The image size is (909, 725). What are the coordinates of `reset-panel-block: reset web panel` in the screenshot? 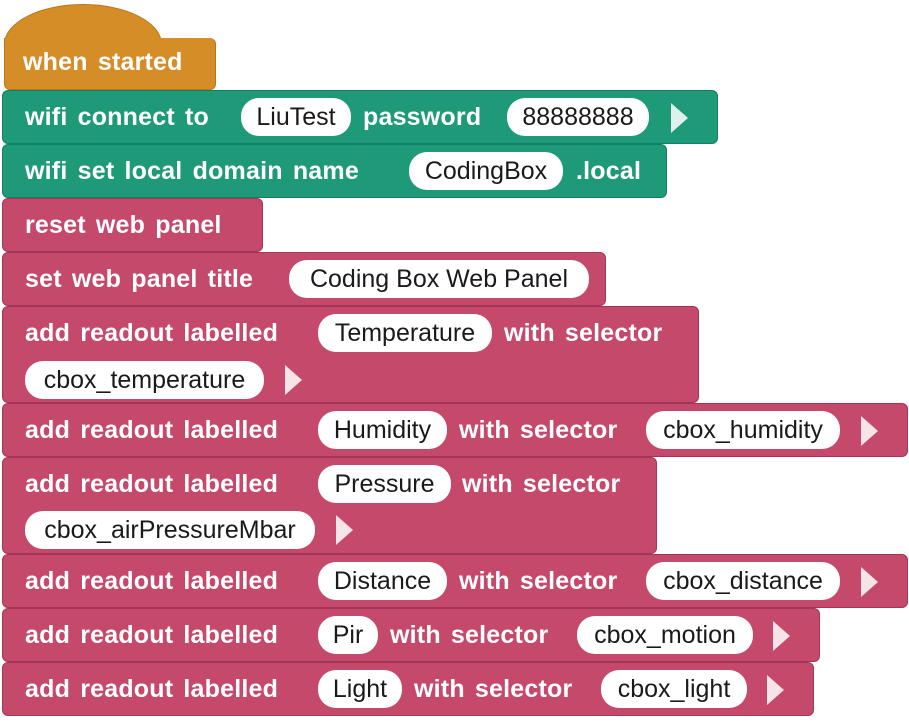 It's located at (132, 225).